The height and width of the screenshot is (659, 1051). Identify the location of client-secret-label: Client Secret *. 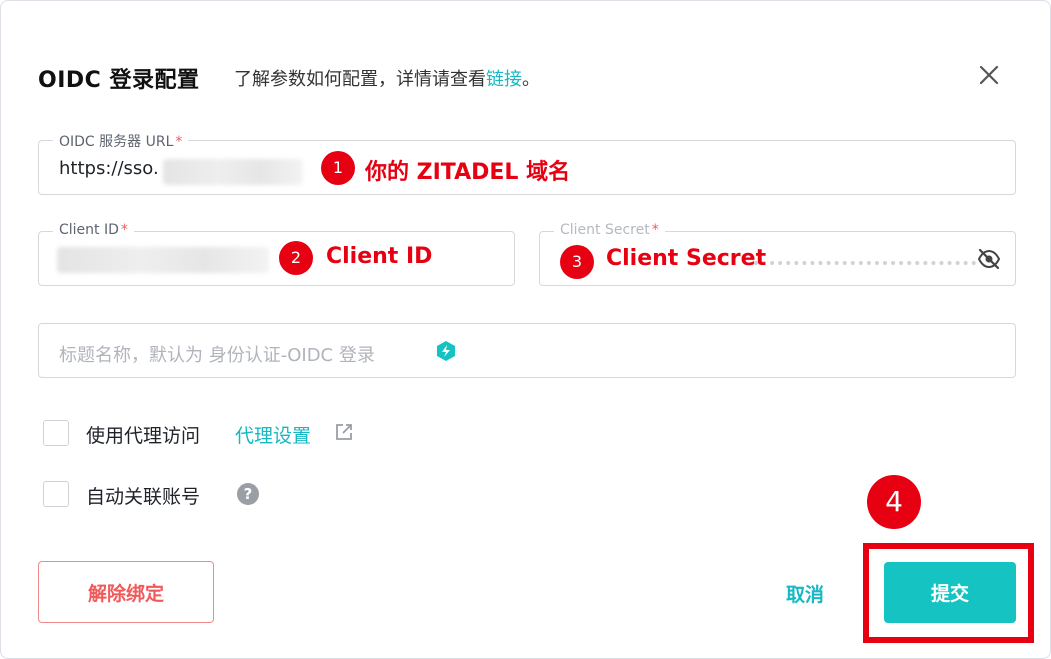
(609, 230).